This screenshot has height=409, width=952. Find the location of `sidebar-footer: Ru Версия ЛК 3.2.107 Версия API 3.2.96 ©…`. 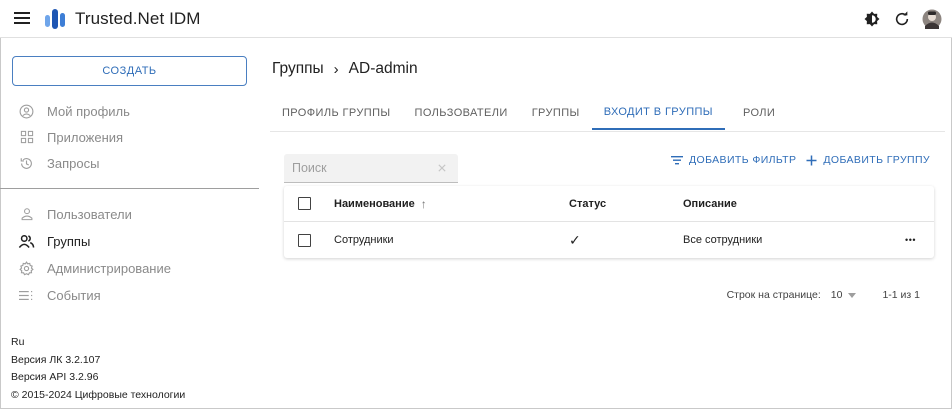

sidebar-footer: Ru Версия ЛК 3.2.107 Версия API 3.2.96 ©… is located at coordinates (98, 369).